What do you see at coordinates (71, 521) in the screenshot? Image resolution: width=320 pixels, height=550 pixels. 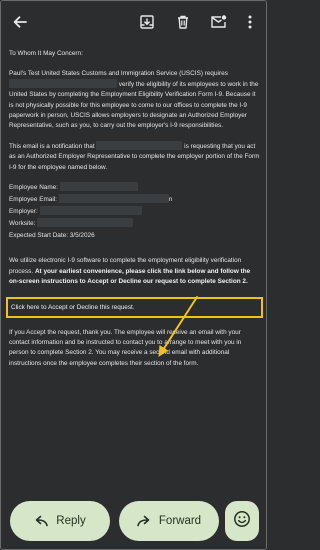 I see `reply-label: Reply` at bounding box center [71, 521].